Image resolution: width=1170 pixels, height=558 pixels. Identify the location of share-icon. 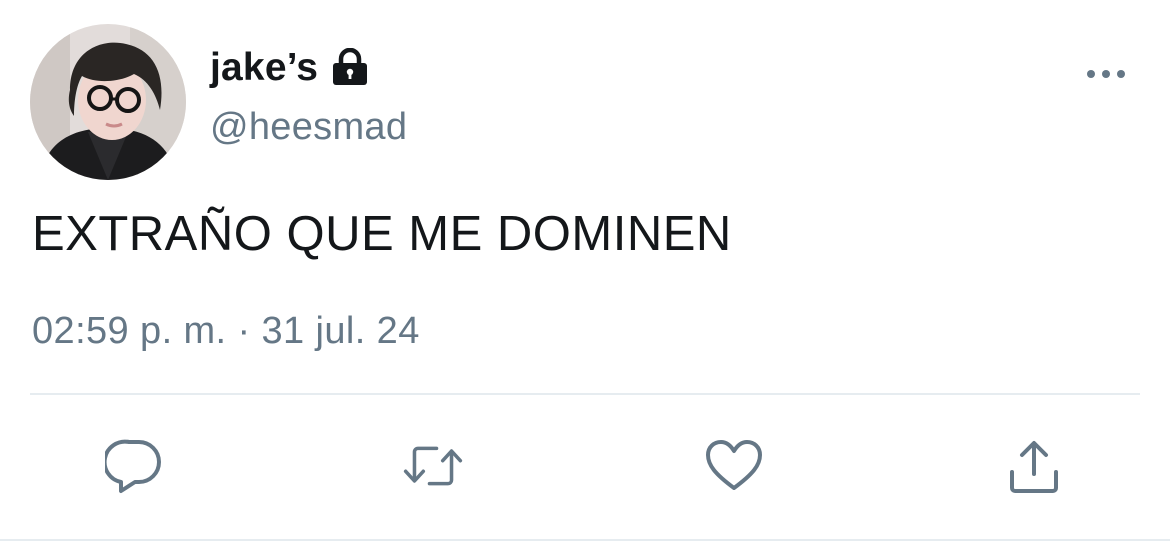
(1034, 467).